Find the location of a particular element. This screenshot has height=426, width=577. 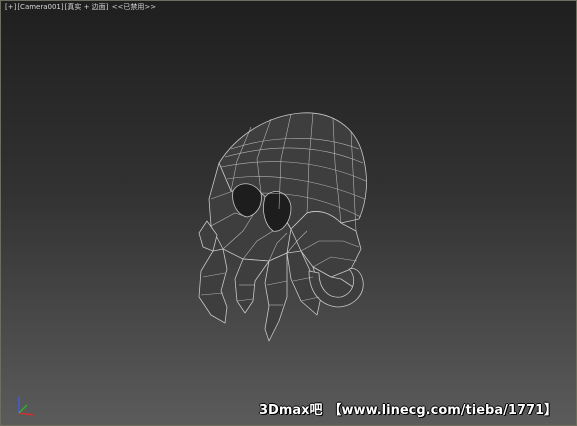

viewport-camera-button: [Camera001] is located at coordinates (40, 7).